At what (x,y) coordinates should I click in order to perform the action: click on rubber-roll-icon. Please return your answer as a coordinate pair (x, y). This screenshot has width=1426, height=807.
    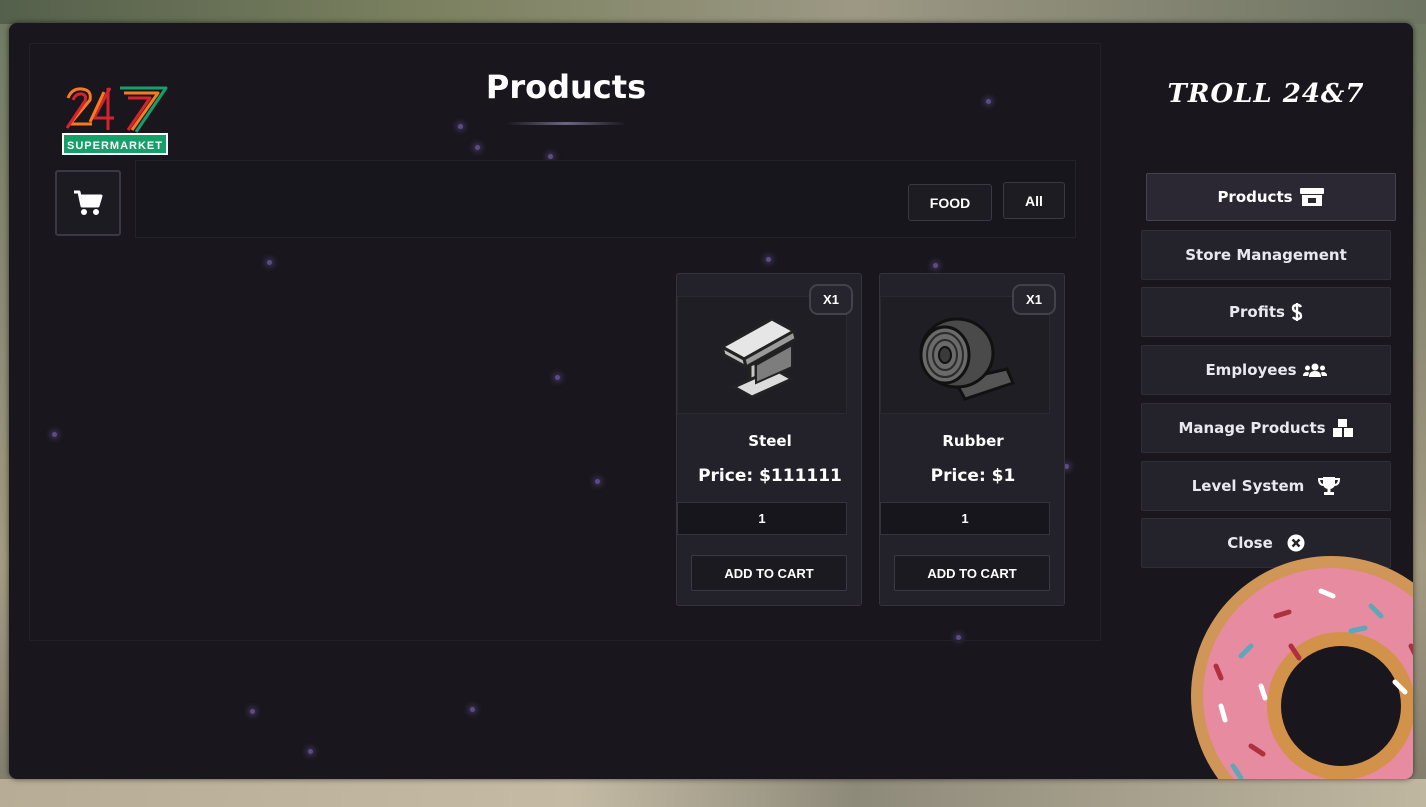
    Looking at the image, I should click on (967, 359).